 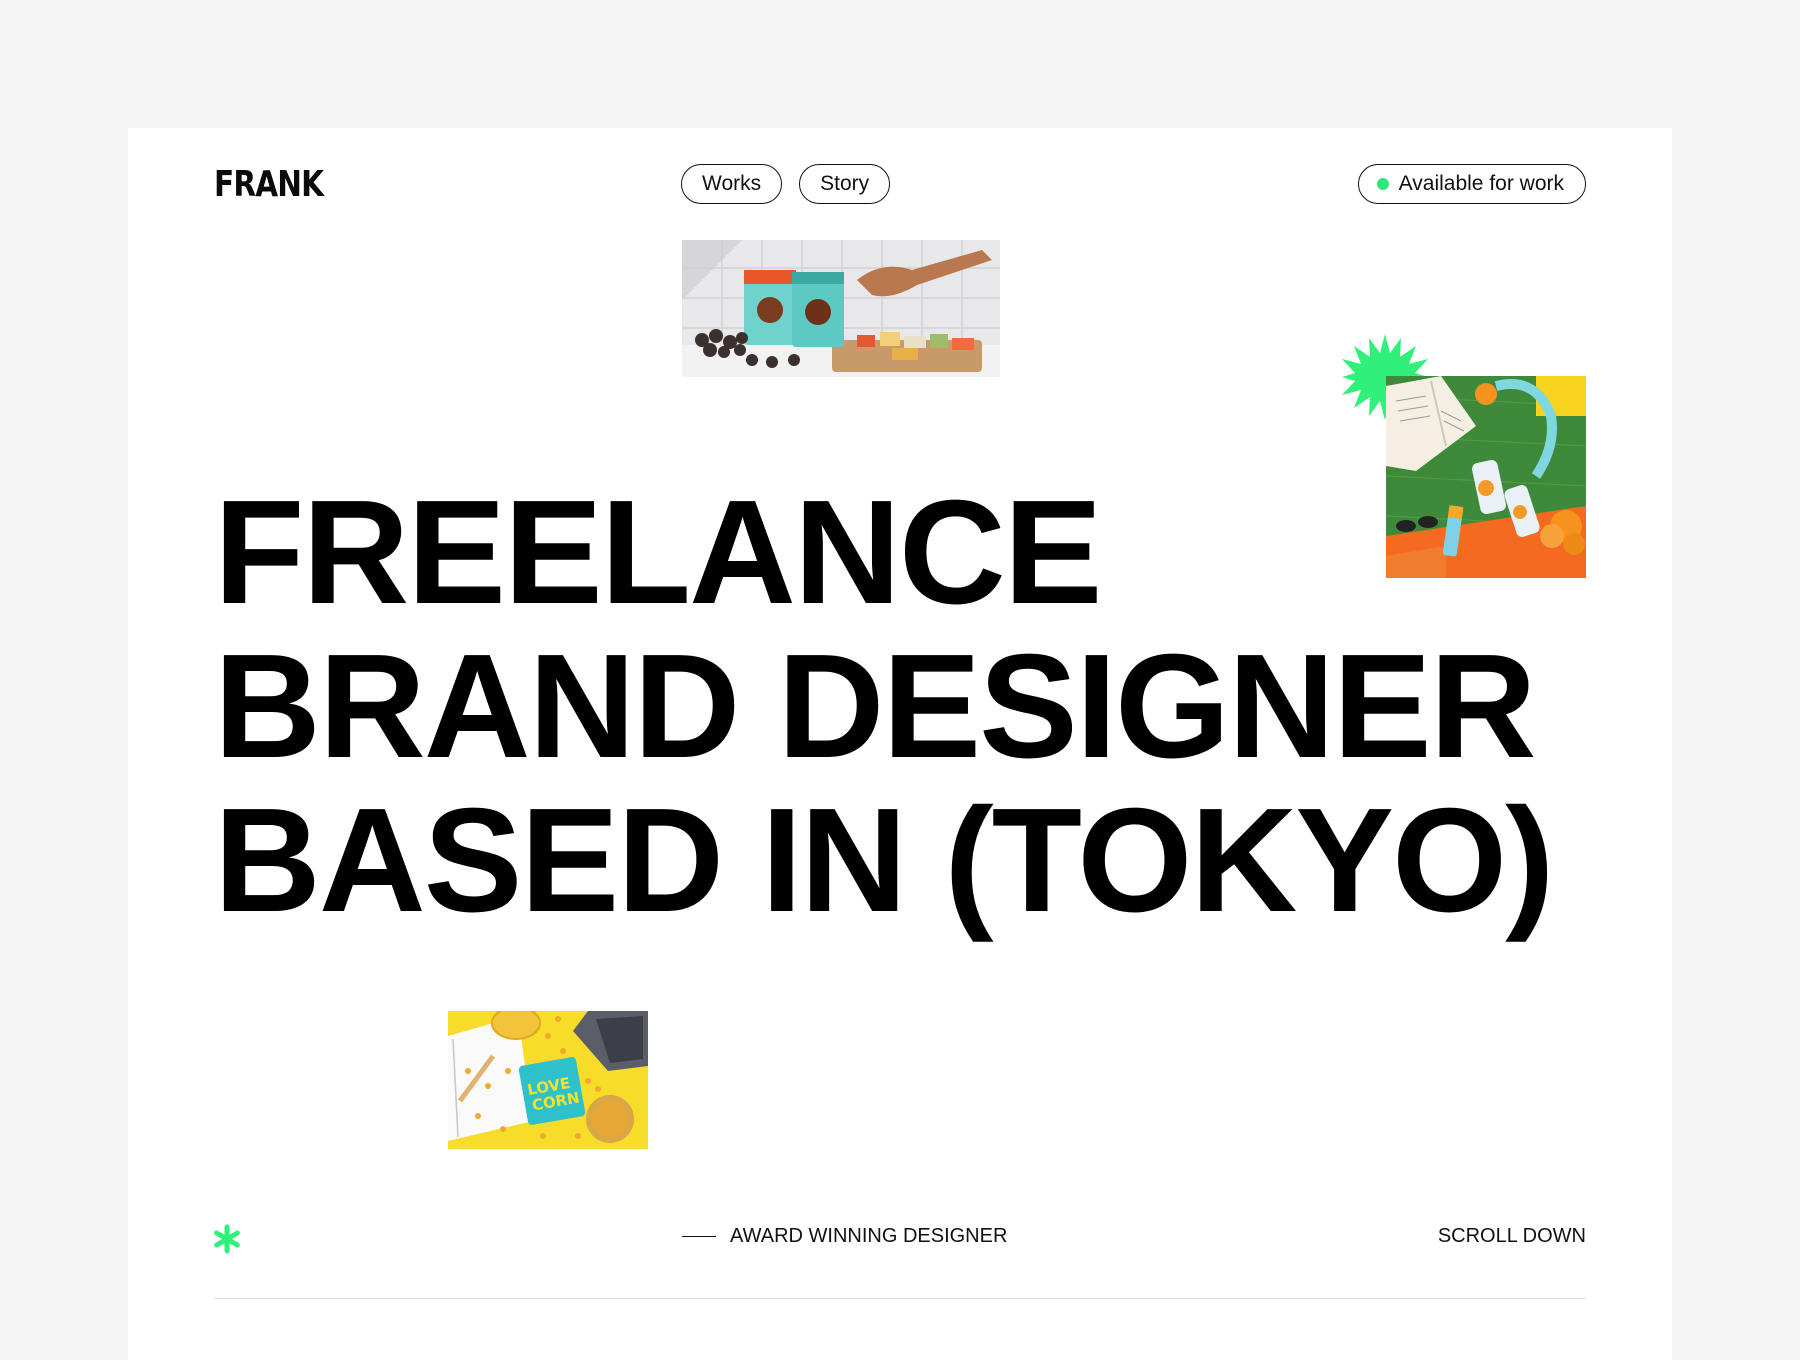 What do you see at coordinates (732, 184) in the screenshot?
I see `nav-works-button: Works` at bounding box center [732, 184].